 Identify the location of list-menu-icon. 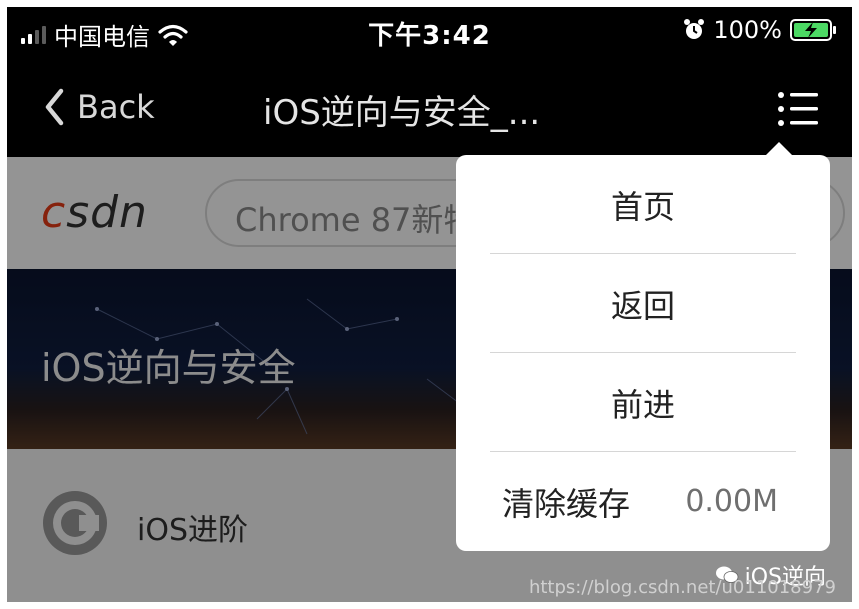
(798, 109).